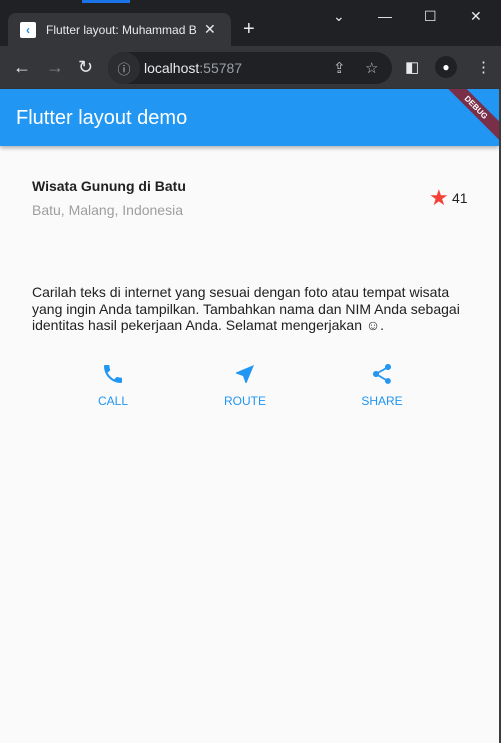 The width and height of the screenshot is (501, 743). I want to click on route-button: ROUTE, so click(245, 385).